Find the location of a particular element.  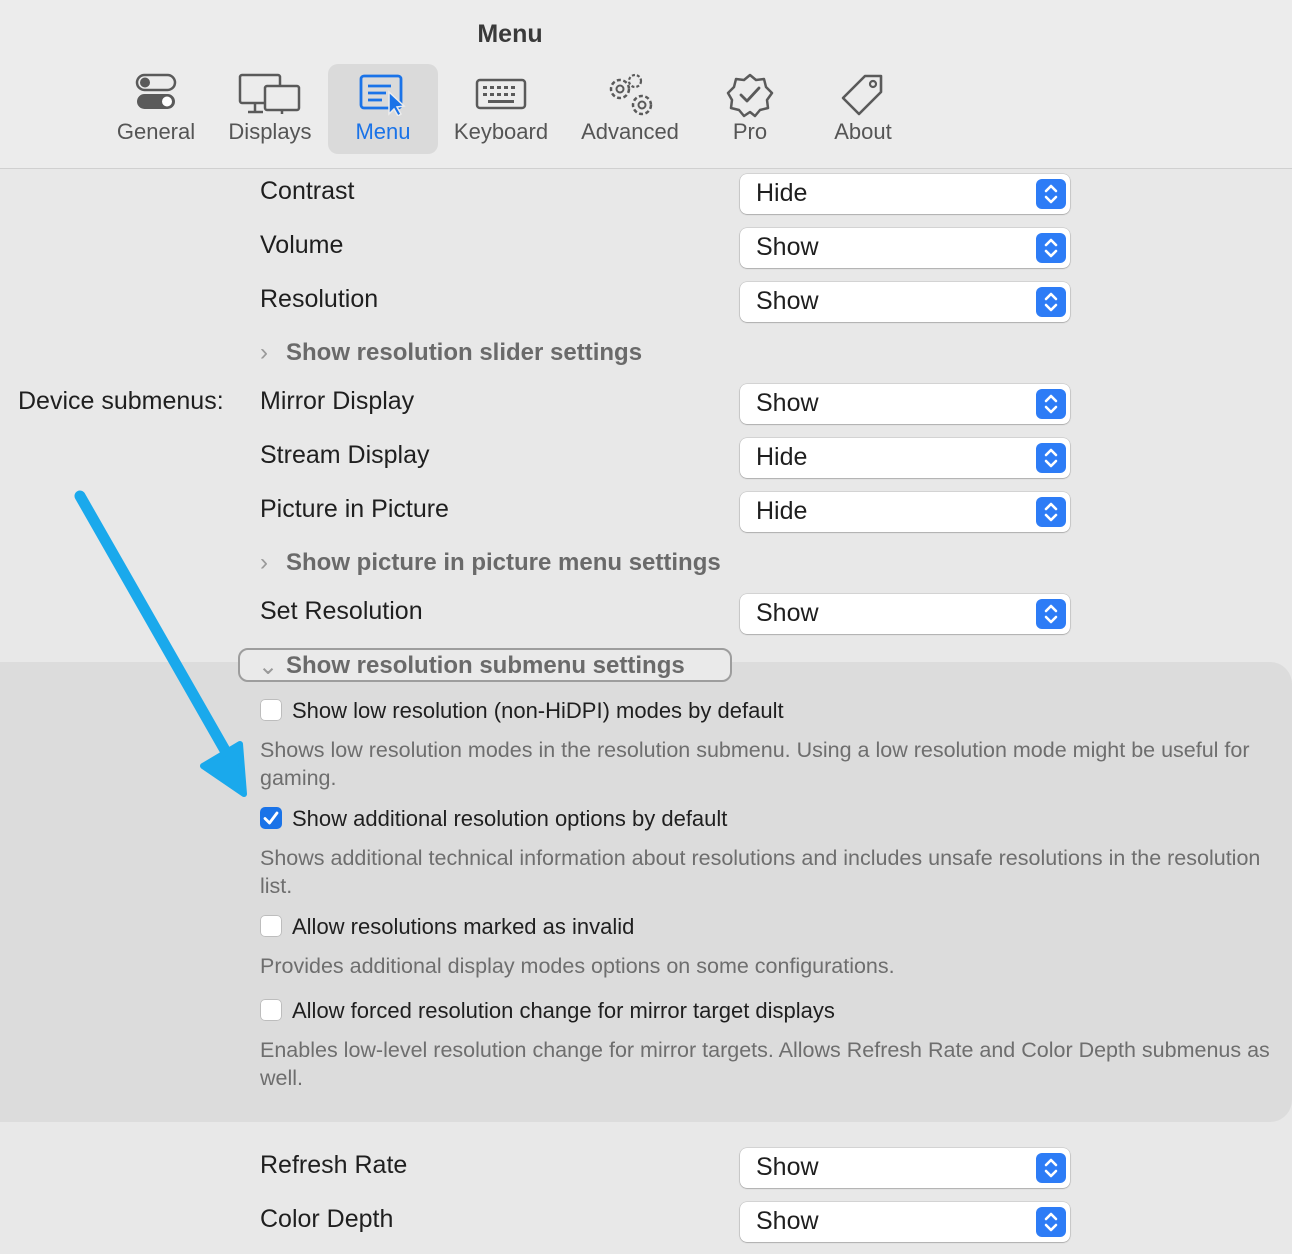

refresh-rate-value: Show is located at coordinates (787, 1167).